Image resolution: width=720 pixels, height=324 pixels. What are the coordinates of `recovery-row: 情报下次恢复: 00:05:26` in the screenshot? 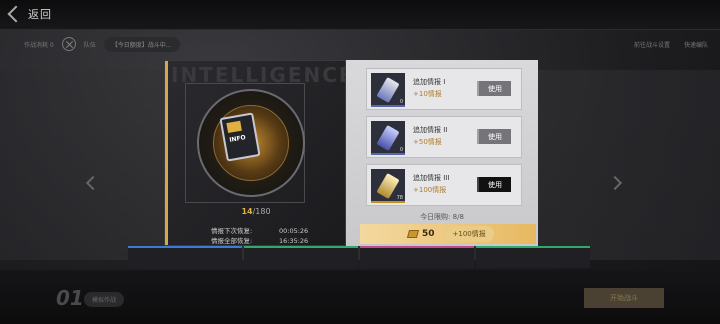 It's located at (259, 231).